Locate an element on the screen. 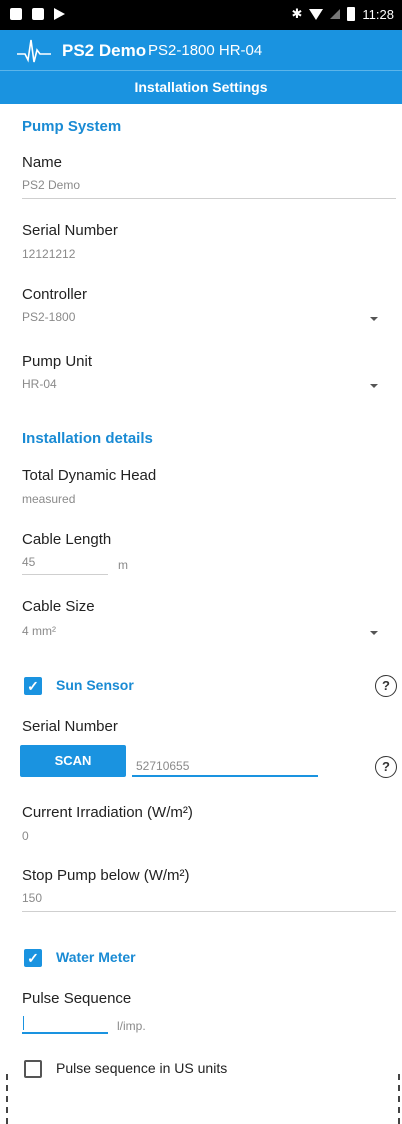 This screenshot has width=402, height=1124. cable-size-value: 4 mm² is located at coordinates (39, 631).